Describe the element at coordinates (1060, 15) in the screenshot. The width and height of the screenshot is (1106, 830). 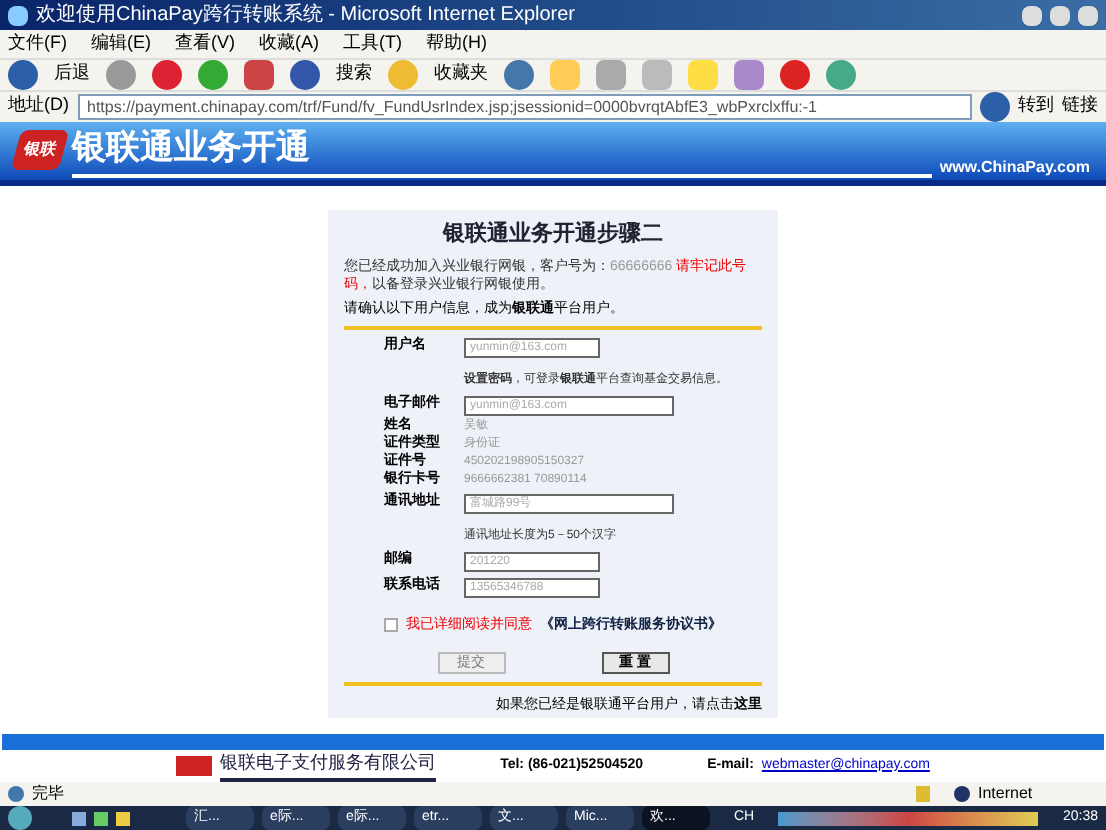
I see `maximize-button` at that location.